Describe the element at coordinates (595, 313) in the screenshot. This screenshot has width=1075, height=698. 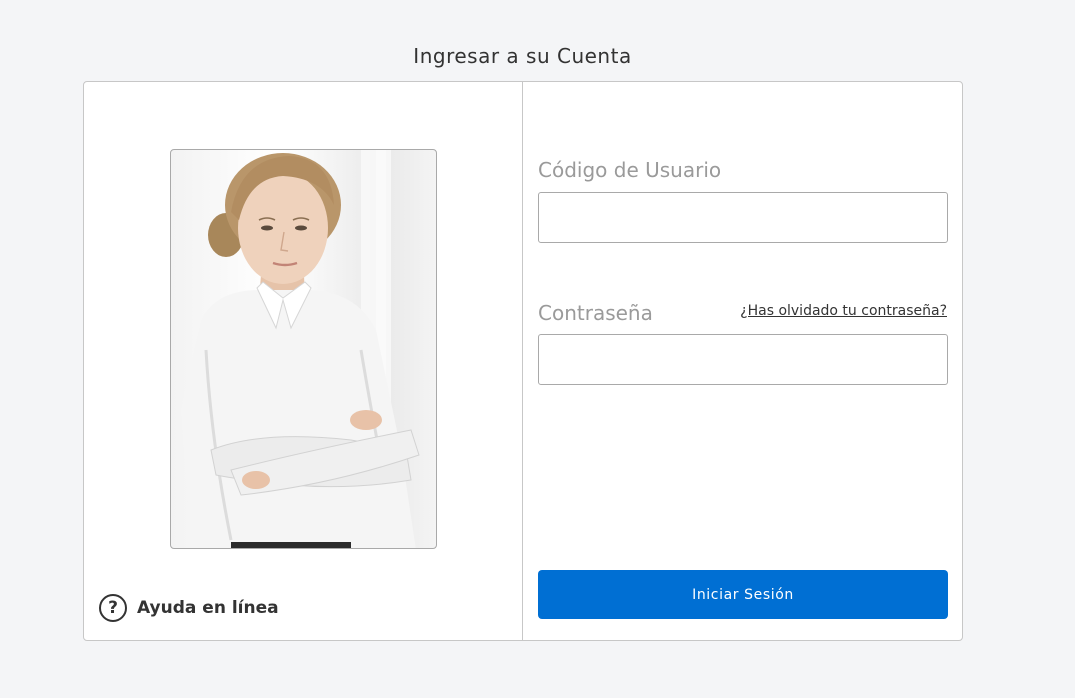
I see `password-label: Contraseña` at that location.